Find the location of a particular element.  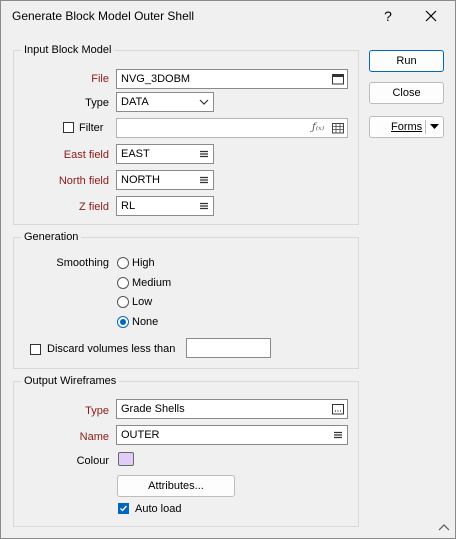

colour-swatch is located at coordinates (126, 459).